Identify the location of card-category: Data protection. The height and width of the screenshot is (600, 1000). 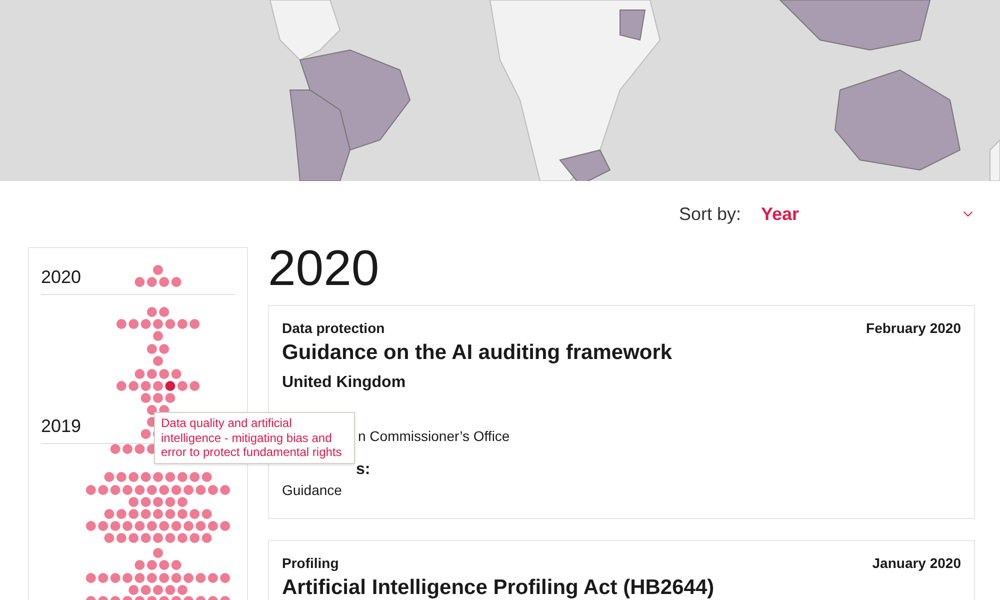
(333, 328).